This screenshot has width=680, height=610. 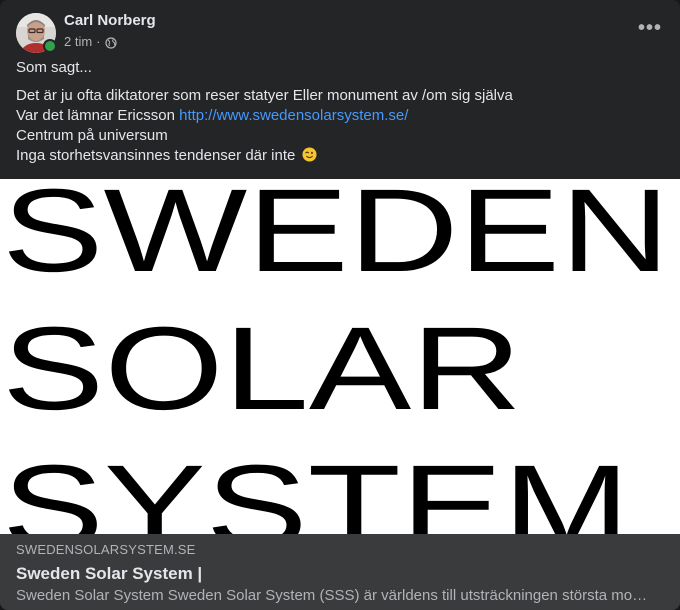 I want to click on header-text: Carl Norberg 2 tim ·, so click(x=110, y=31).